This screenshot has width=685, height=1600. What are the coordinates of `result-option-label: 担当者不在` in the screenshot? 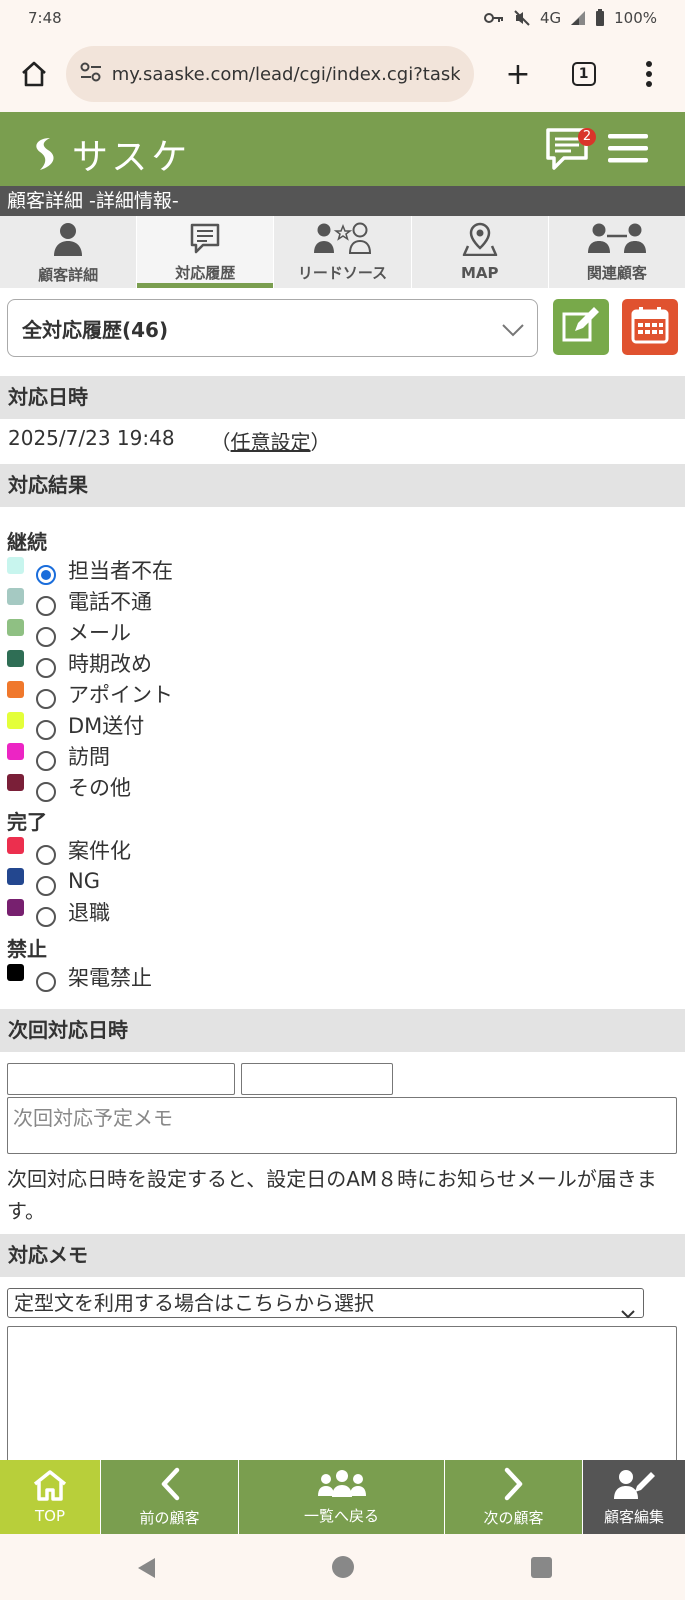 It's located at (120, 571).